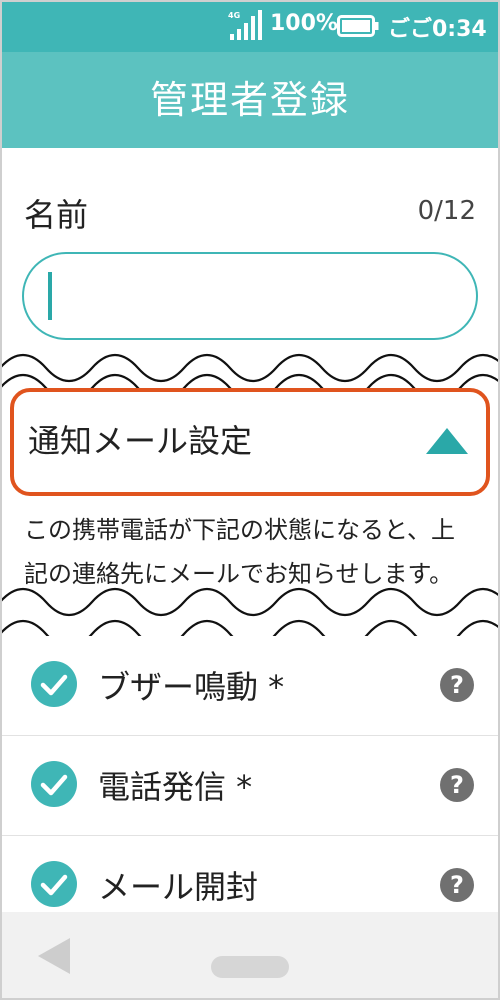 This screenshot has height=1000, width=500. I want to click on back-triangle-icon, so click(54, 956).